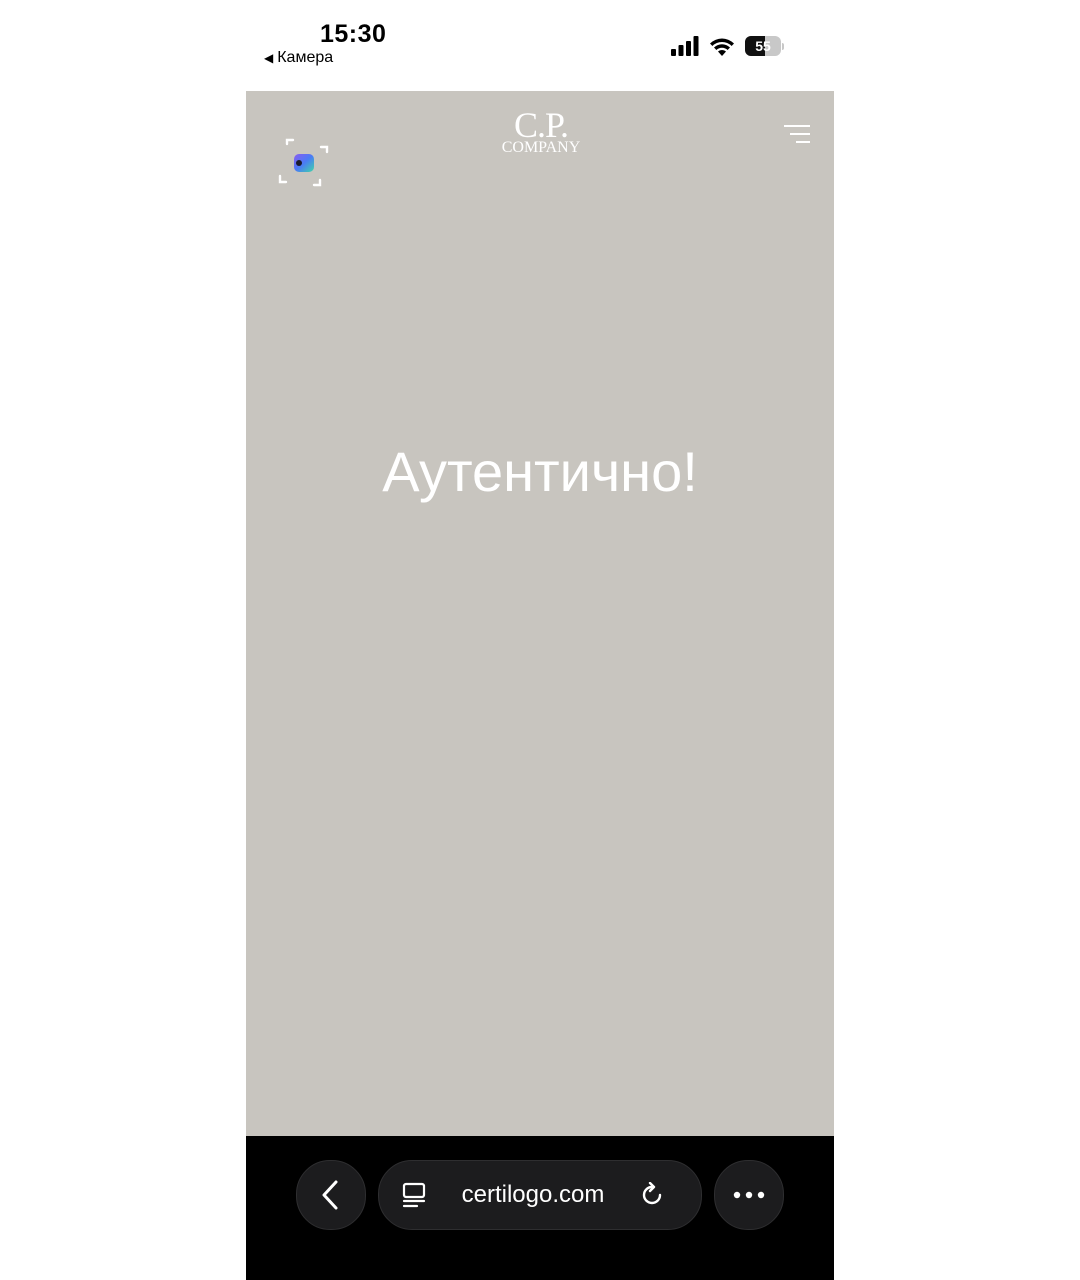 This screenshot has width=1080, height=1280. What do you see at coordinates (540, 471) in the screenshot?
I see `authenticity-headline: Аутентично!` at bounding box center [540, 471].